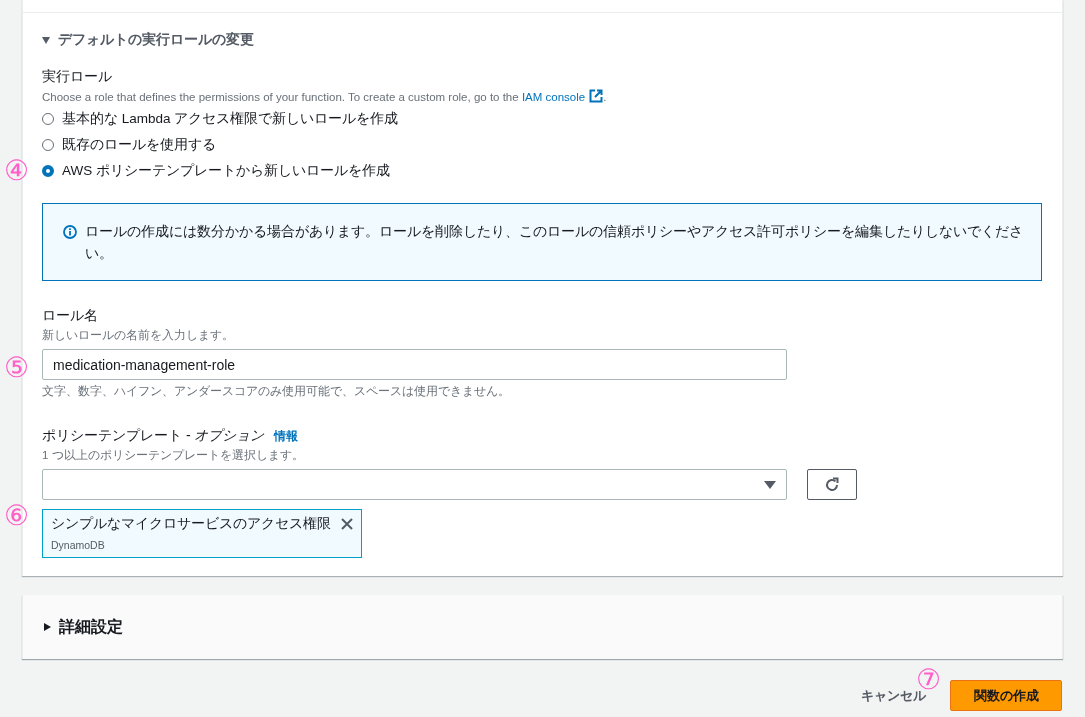 This screenshot has width=1085, height=717. What do you see at coordinates (70, 232) in the screenshot?
I see `info-icon` at bounding box center [70, 232].